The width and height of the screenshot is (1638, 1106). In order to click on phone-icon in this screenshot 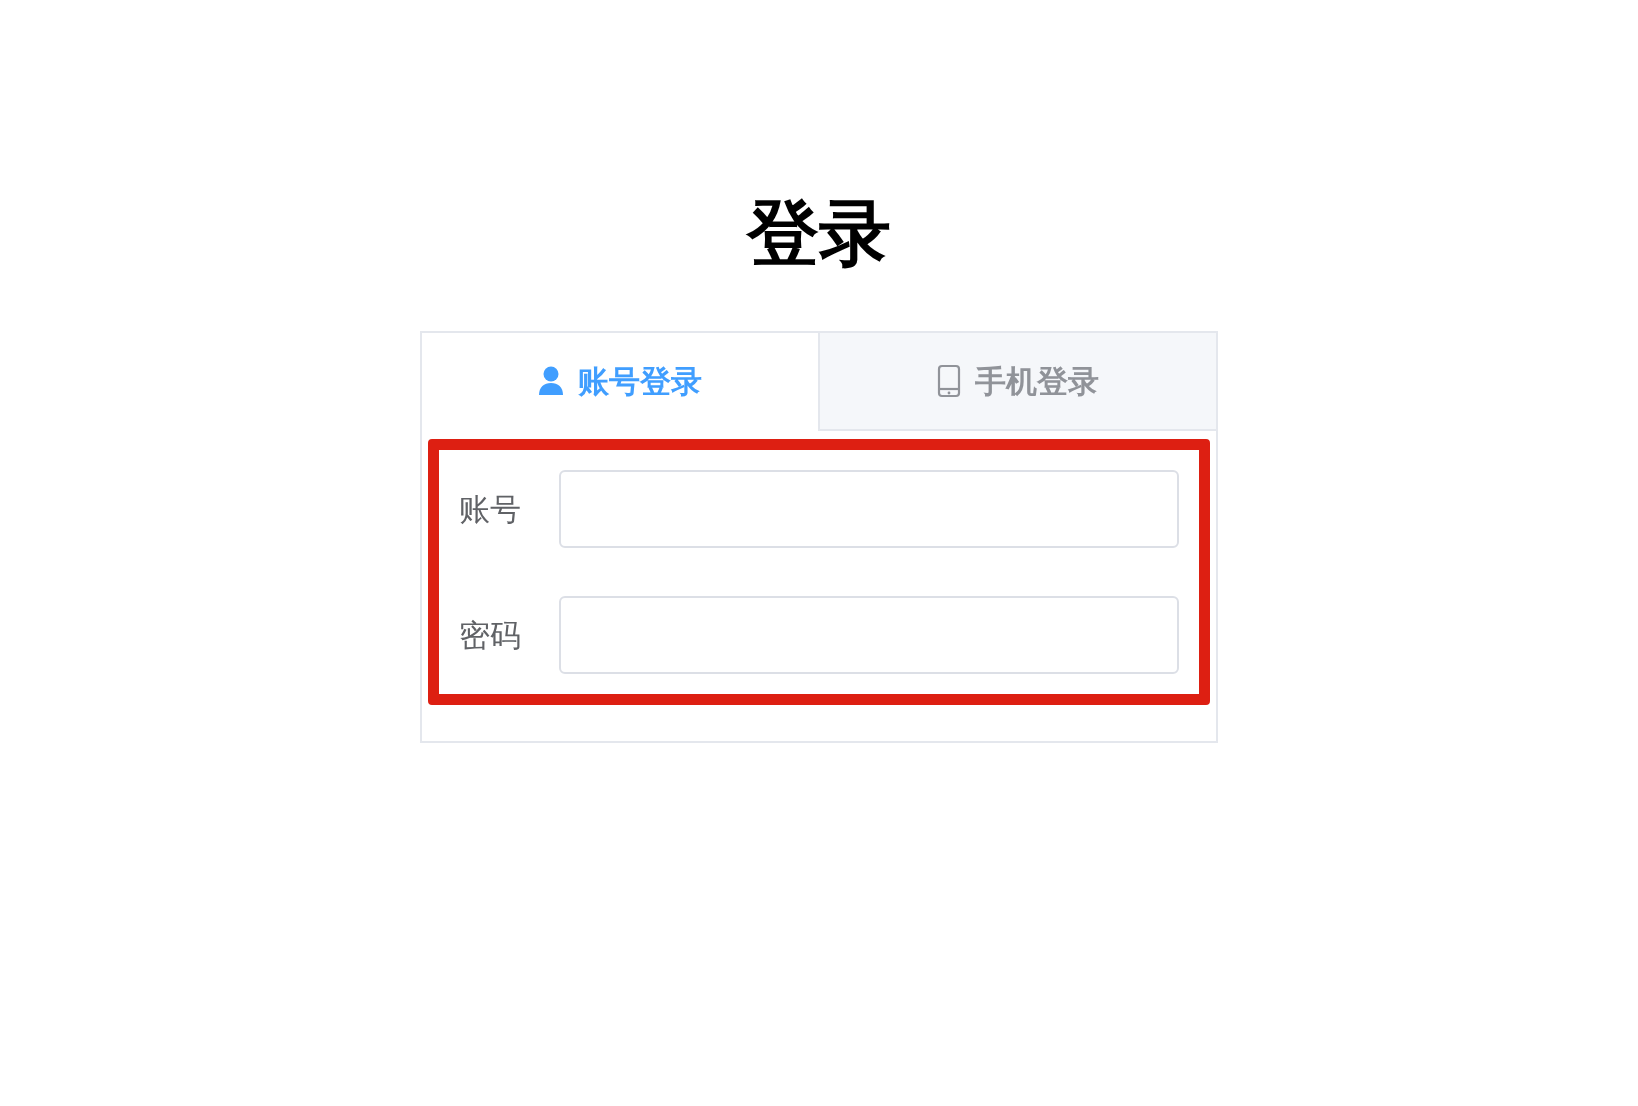, I will do `click(949, 381)`.